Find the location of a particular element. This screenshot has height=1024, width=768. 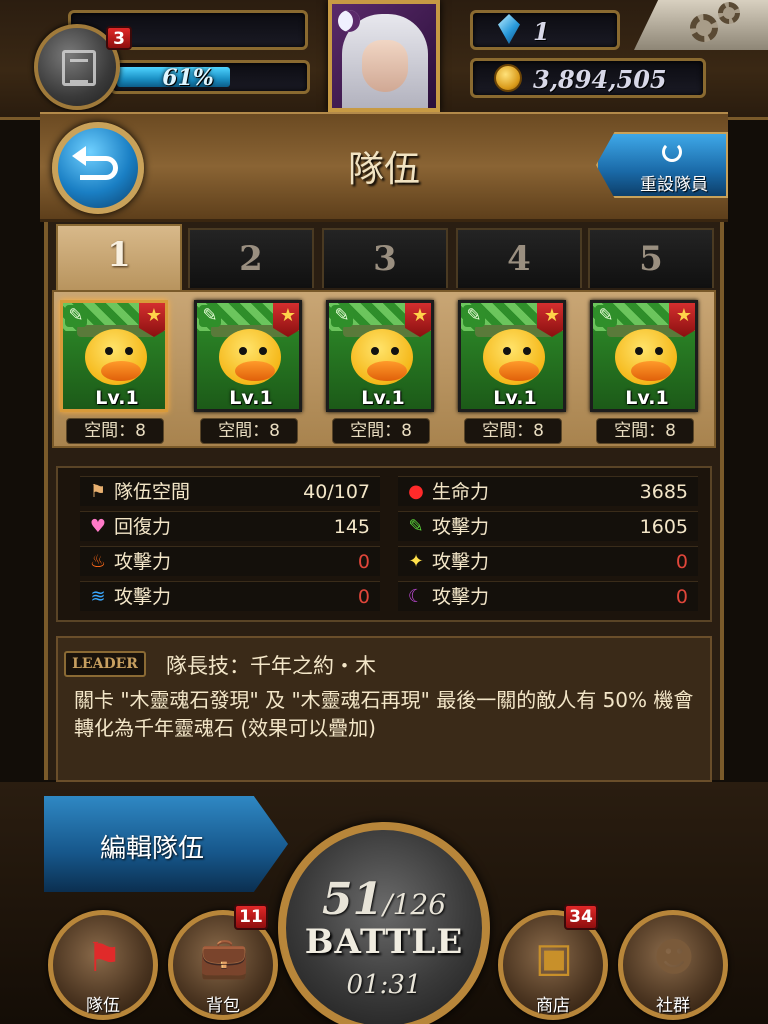

exp-bar: 61% is located at coordinates (210, 77).